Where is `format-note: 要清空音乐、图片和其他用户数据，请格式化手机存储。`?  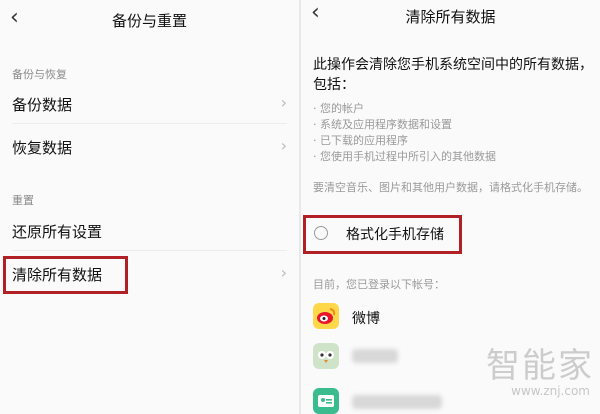 format-note: 要清空音乐、图片和其他用户数据，请格式化手机存储。 is located at coordinates (450, 187).